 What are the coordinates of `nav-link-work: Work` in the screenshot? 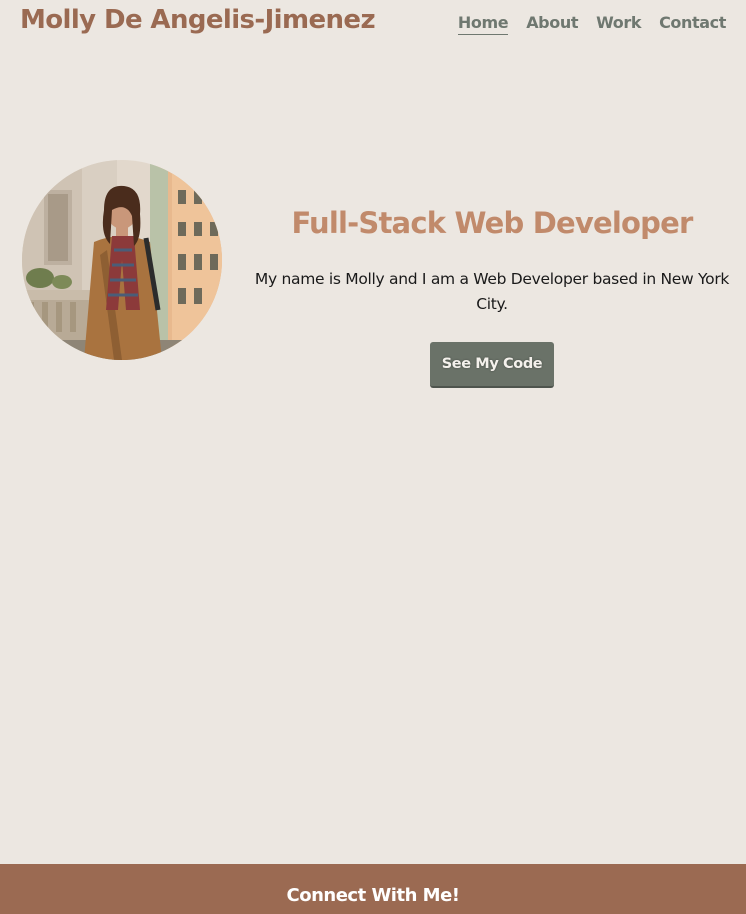 It's located at (618, 24).